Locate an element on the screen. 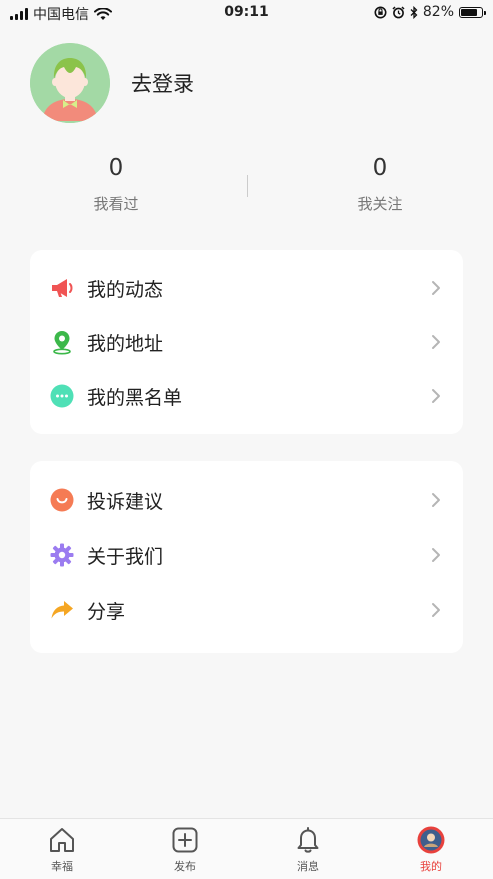 The width and height of the screenshot is (493, 879). battery-level-fill is located at coordinates (469, 12).